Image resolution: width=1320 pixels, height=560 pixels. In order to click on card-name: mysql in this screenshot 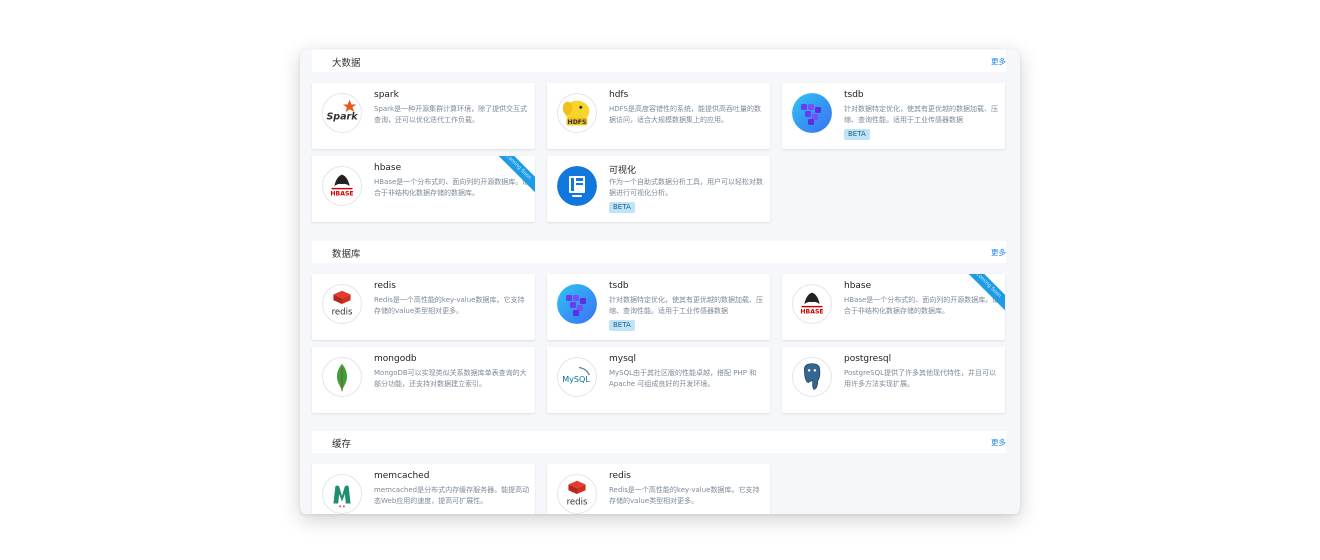, I will do `click(622, 359)`.